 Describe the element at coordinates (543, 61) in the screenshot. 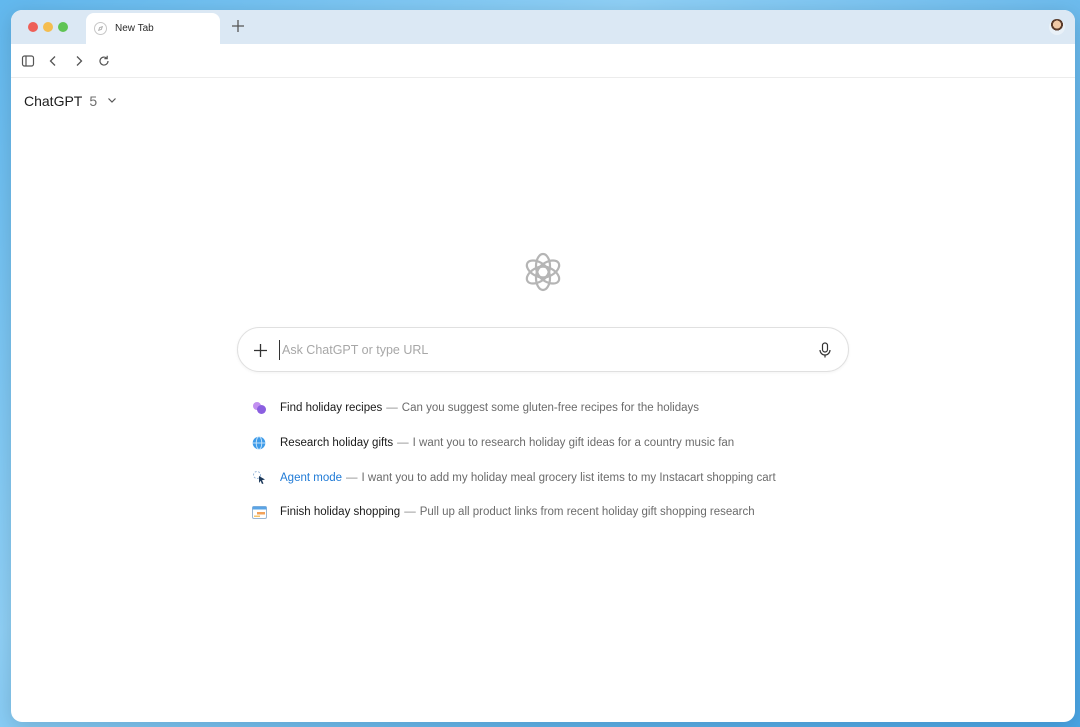

I see `toolbar` at that location.